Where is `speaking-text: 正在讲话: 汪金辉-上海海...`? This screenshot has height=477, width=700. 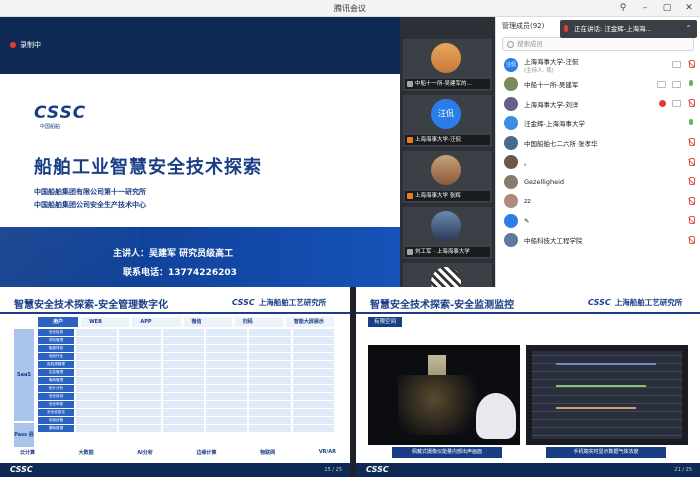
speaking-text: 正在讲话: 汪金辉-上海海... is located at coordinates (613, 29).